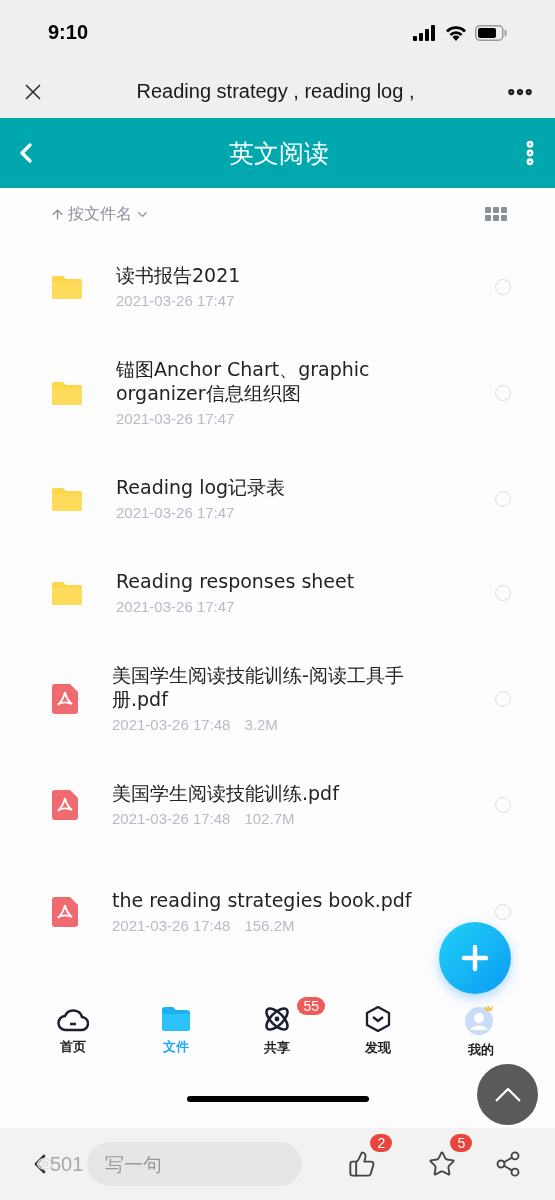 The image size is (555, 1200). What do you see at coordinates (278, 153) in the screenshot?
I see `folder-title: 英文阅读` at bounding box center [278, 153].